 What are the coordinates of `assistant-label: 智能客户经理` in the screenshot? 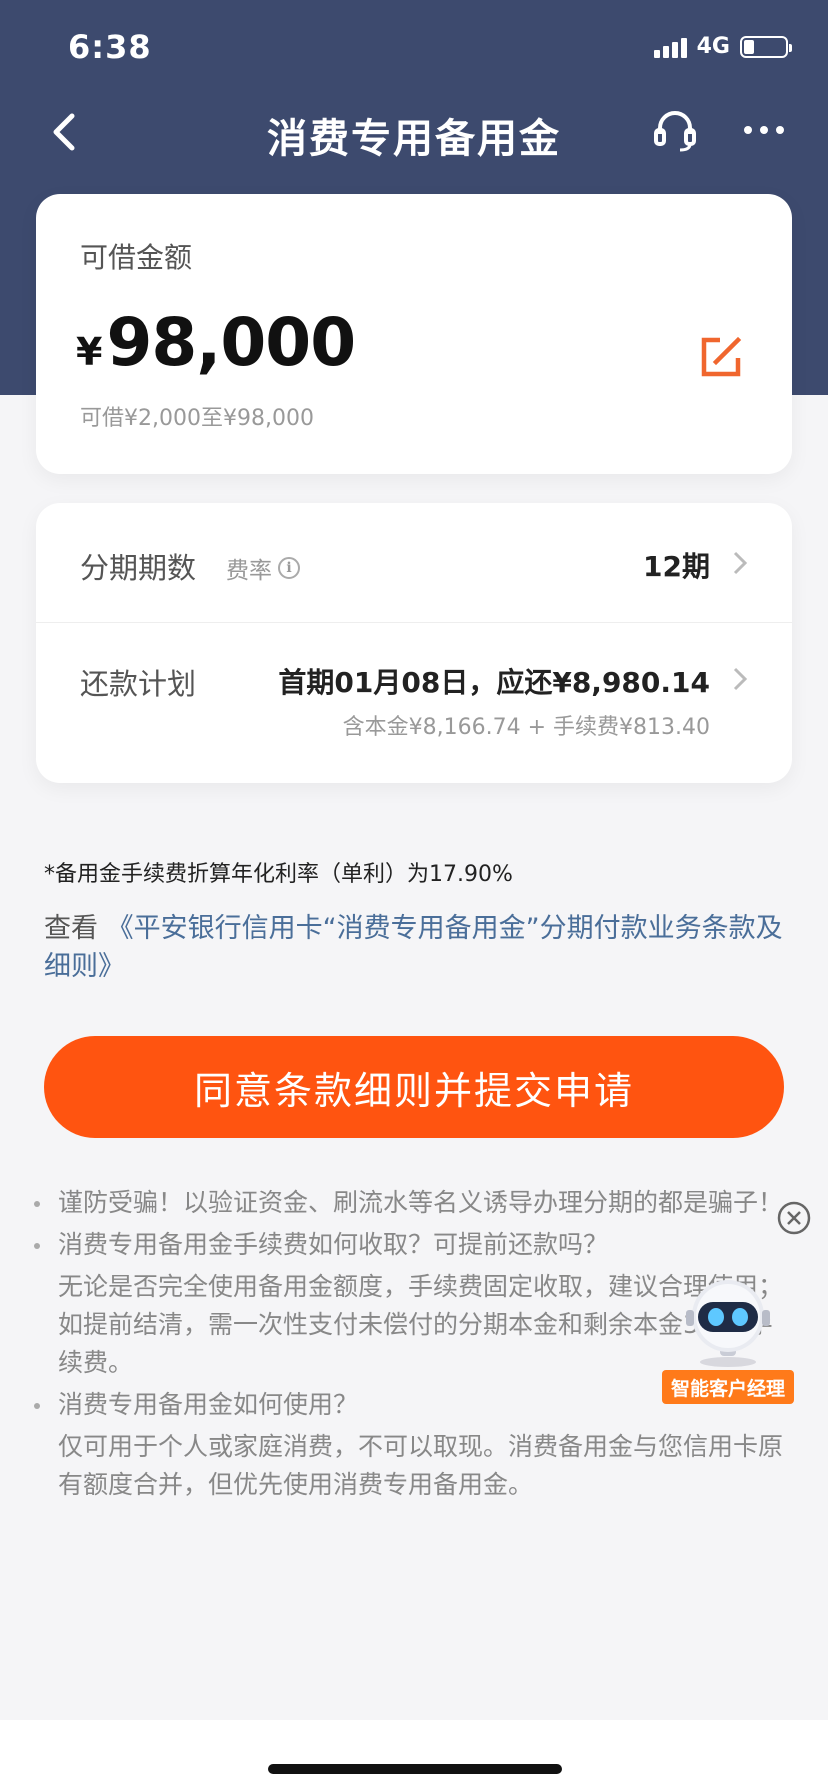 It's located at (728, 1387).